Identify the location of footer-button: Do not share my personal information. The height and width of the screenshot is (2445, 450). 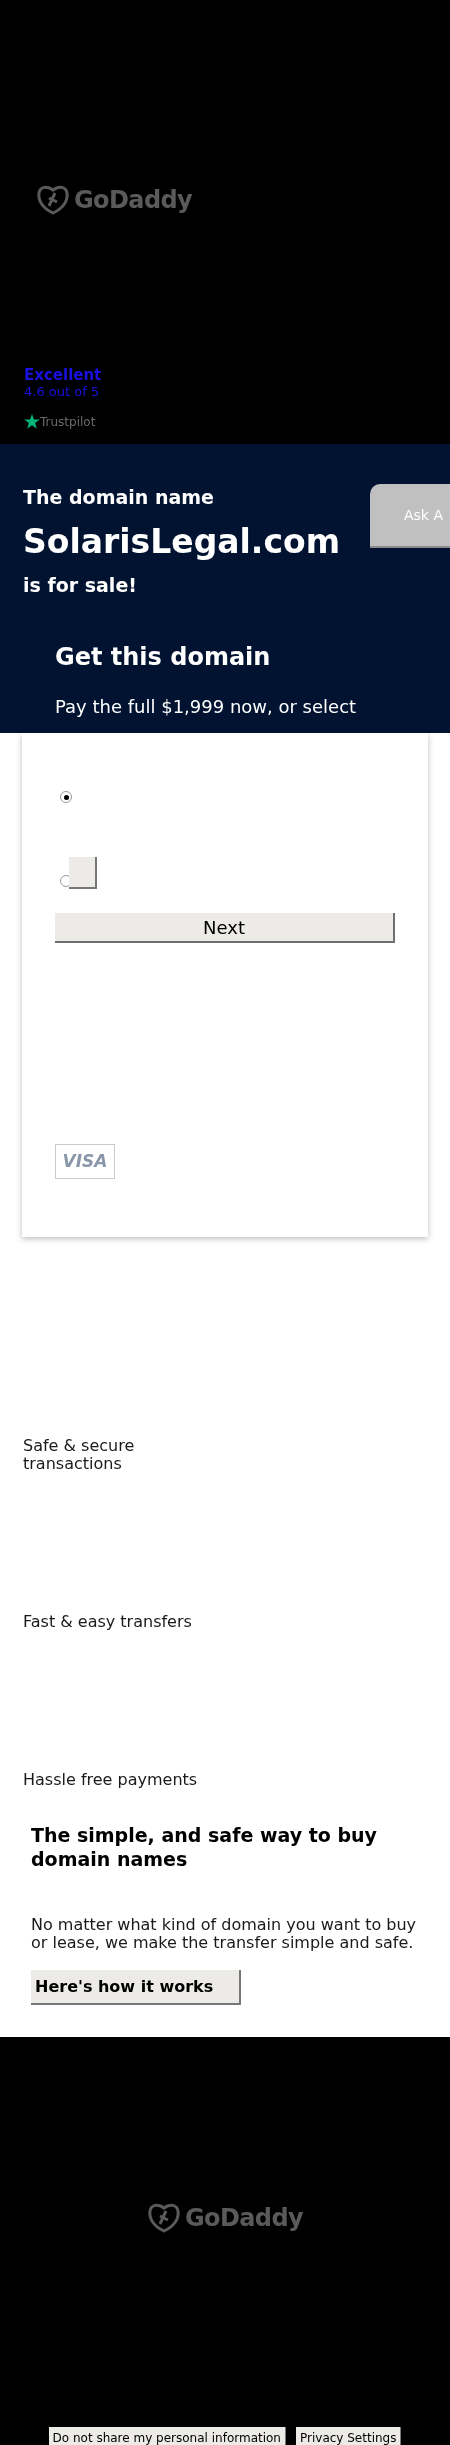
(167, 2436).